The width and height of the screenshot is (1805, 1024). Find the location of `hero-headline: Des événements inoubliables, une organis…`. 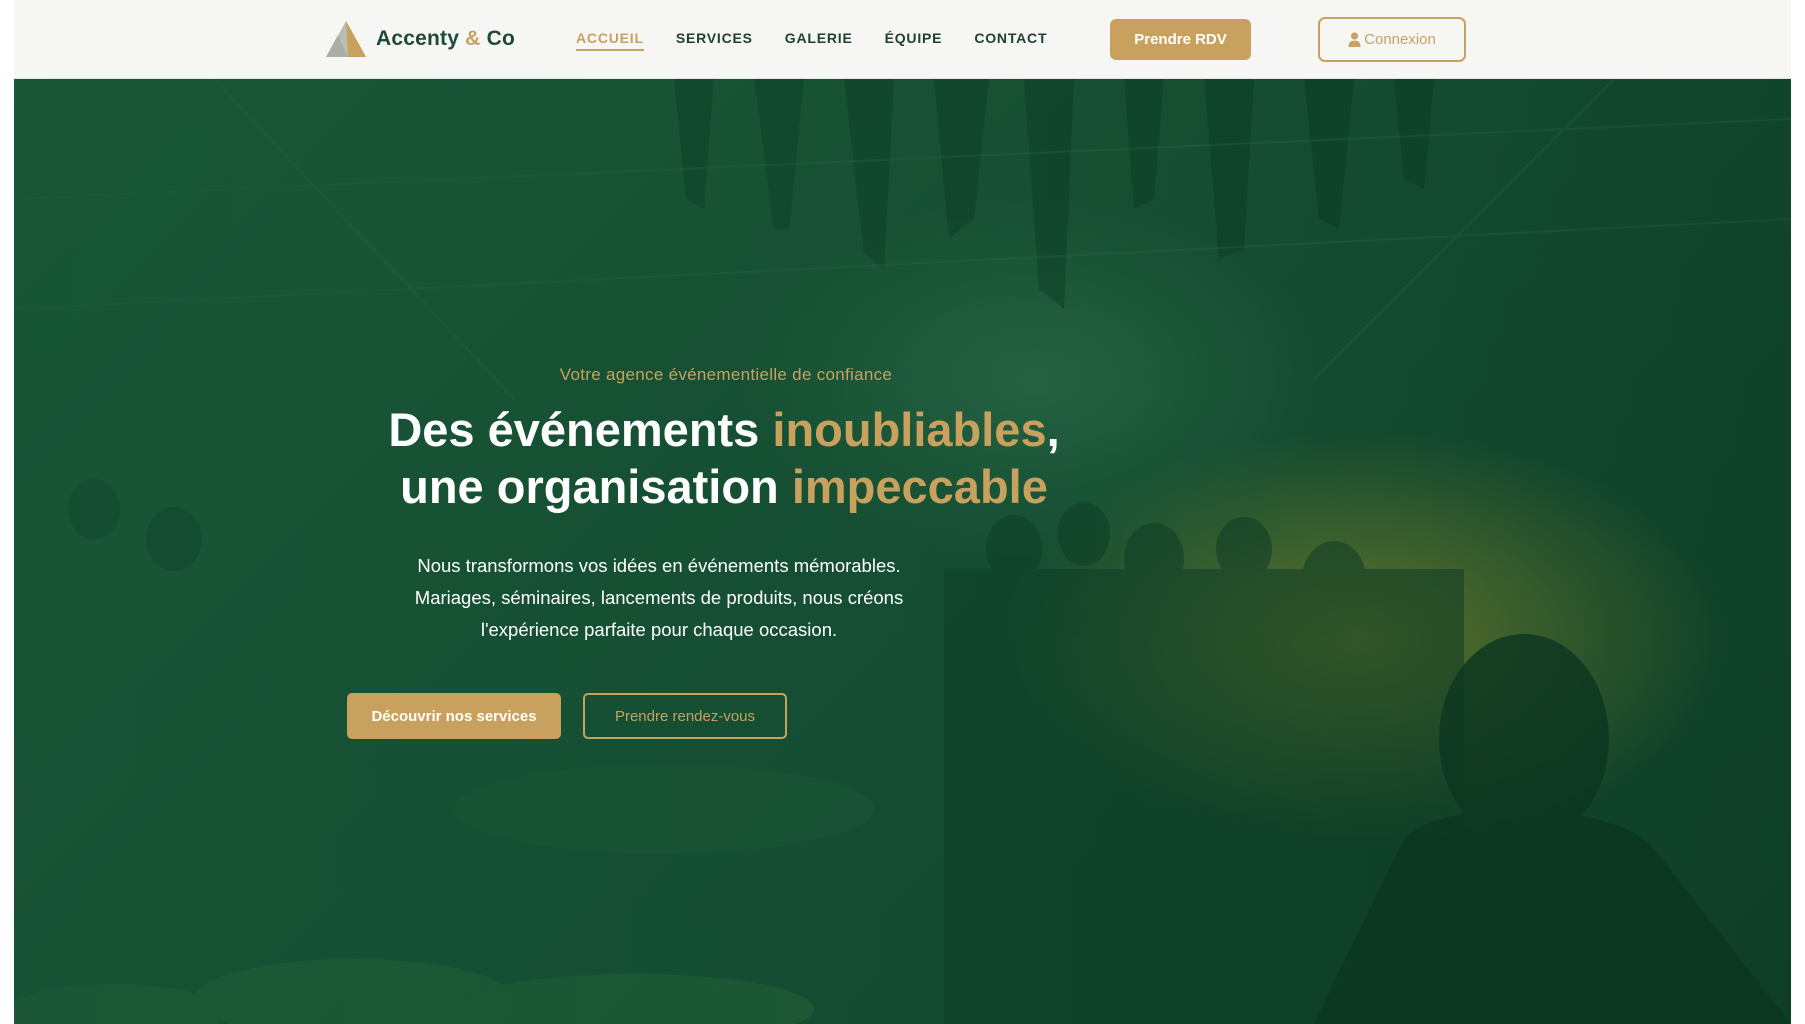

hero-headline: Des événements inoubliables, une organis… is located at coordinates (724, 458).